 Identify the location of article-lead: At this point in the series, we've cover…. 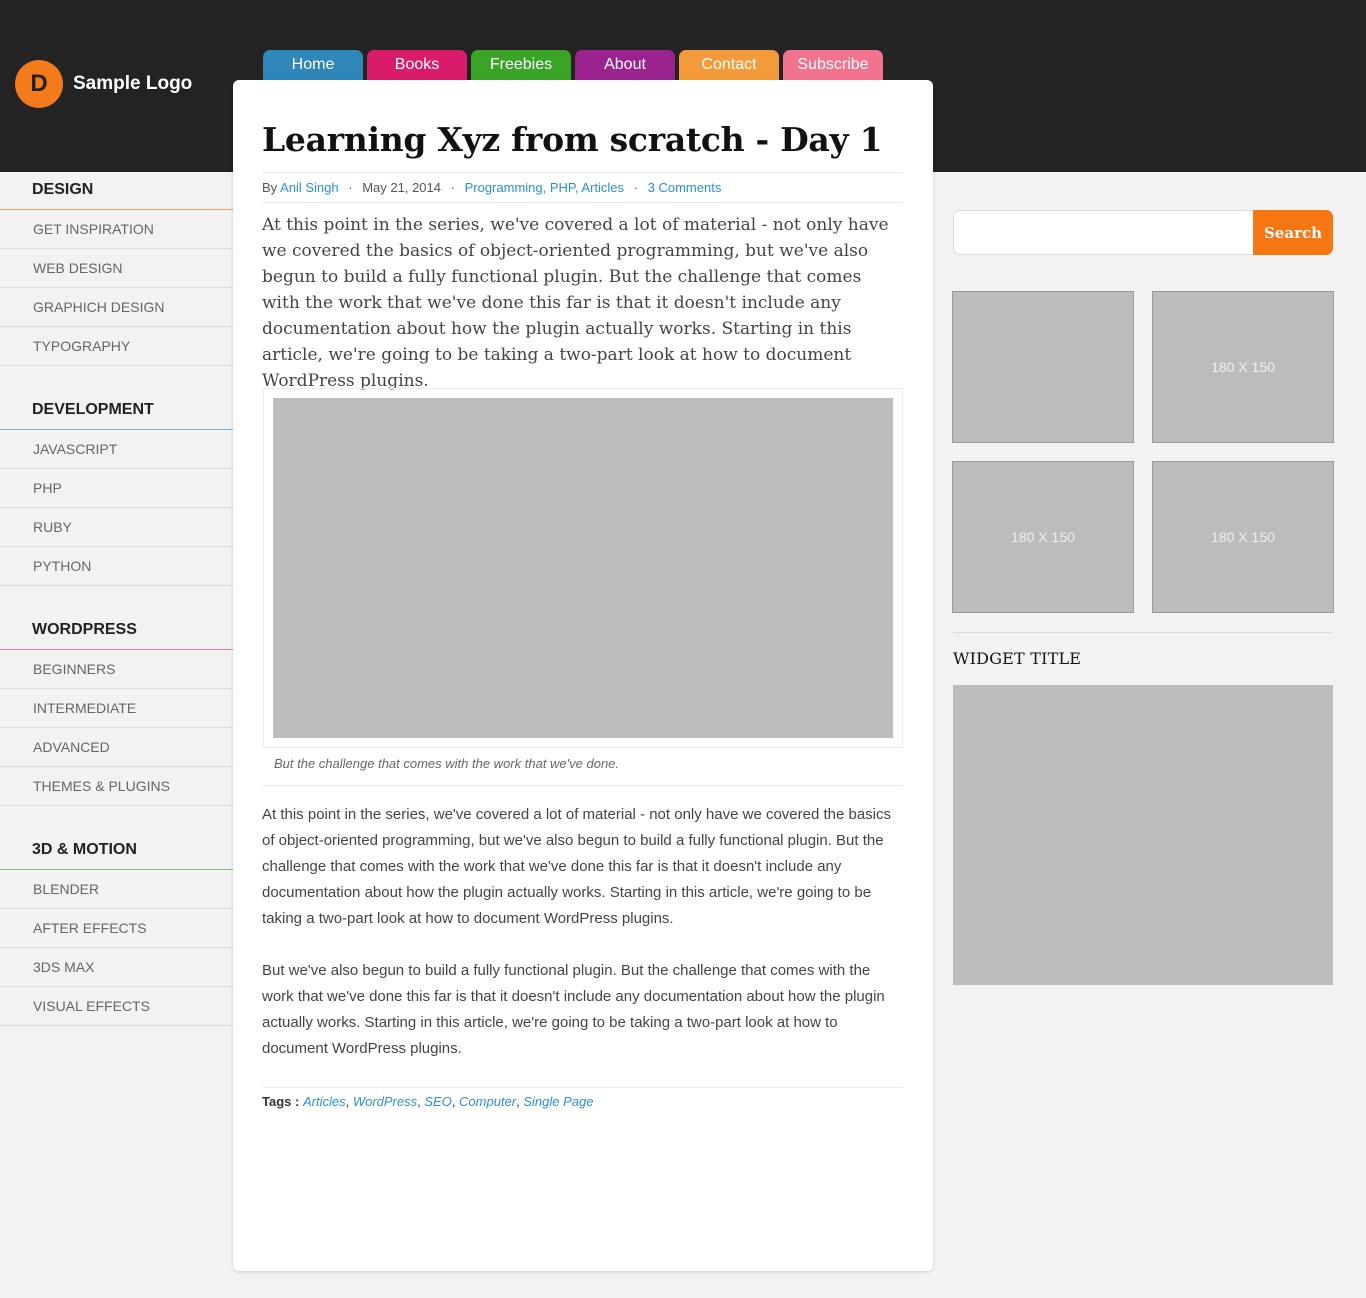
(575, 303).